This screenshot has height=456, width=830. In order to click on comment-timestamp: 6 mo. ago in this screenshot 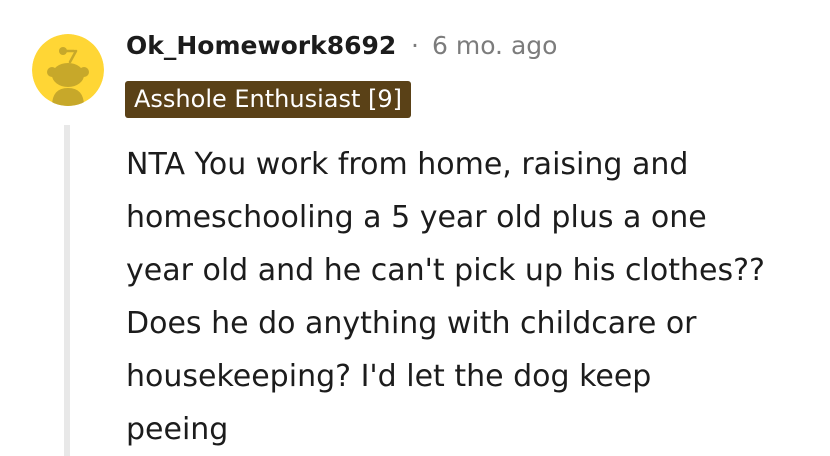, I will do `click(494, 46)`.